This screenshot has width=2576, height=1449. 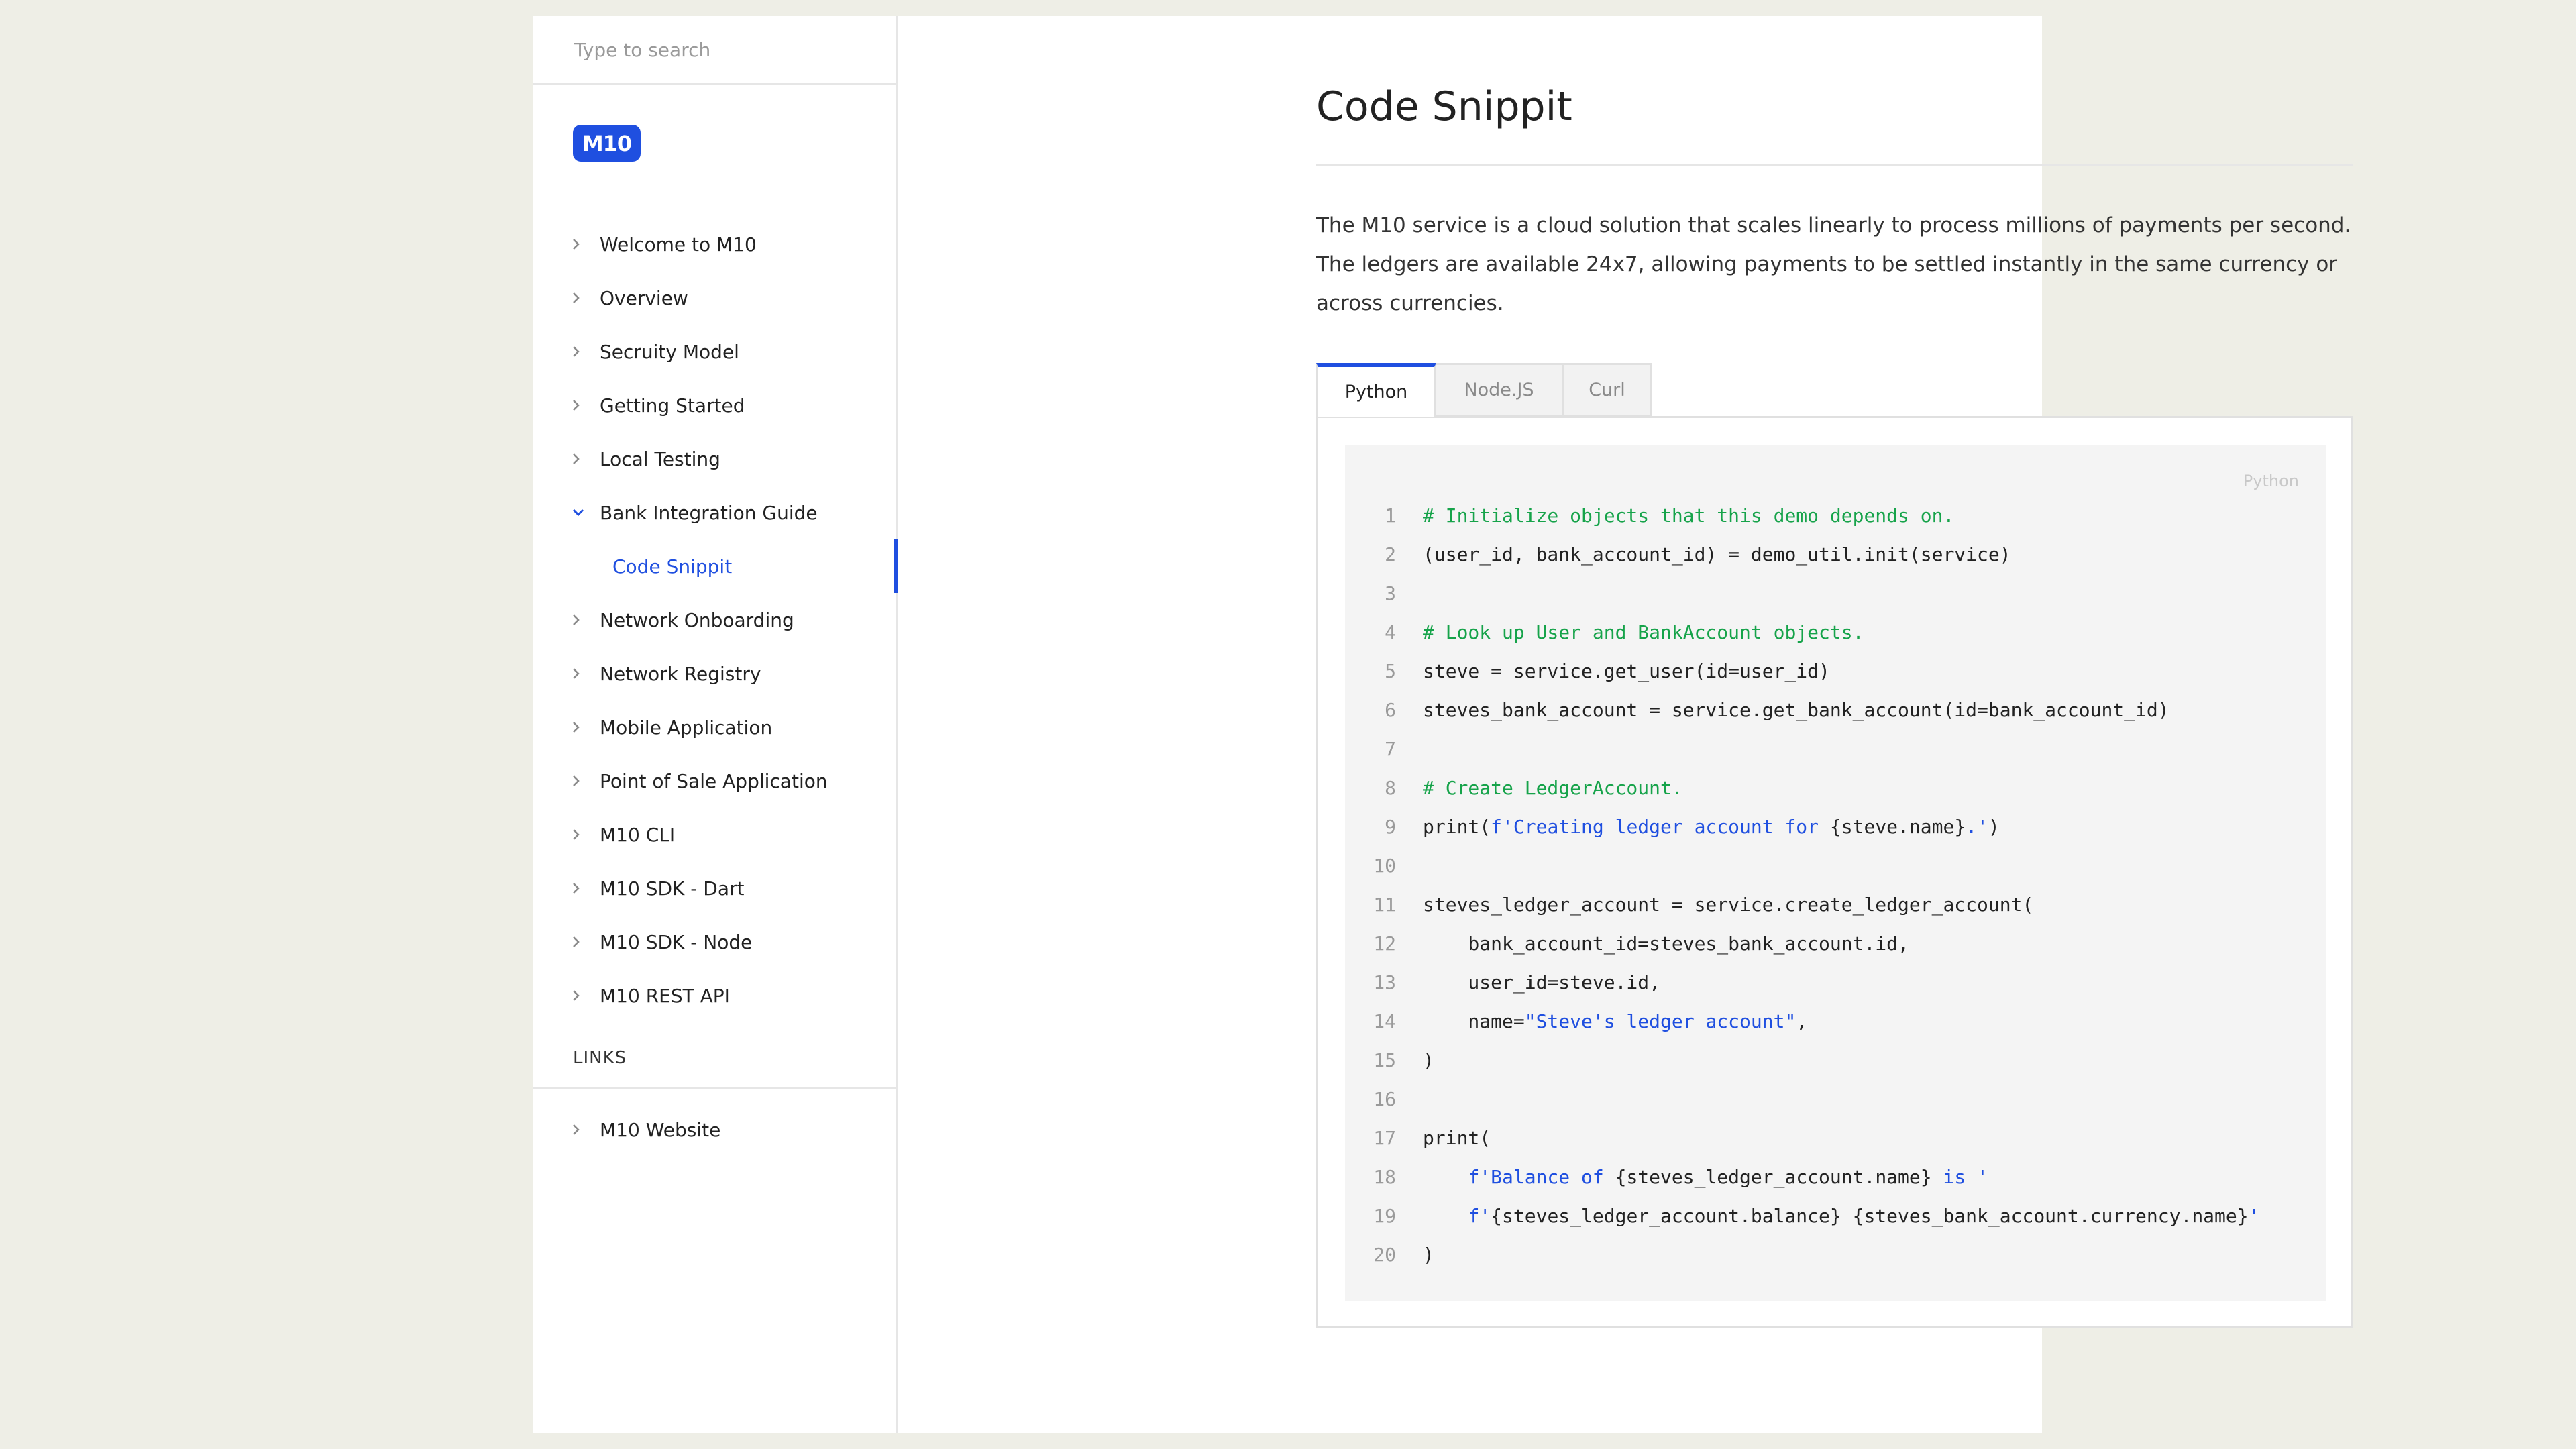 I want to click on chevron-down-icon, so click(x=585, y=512).